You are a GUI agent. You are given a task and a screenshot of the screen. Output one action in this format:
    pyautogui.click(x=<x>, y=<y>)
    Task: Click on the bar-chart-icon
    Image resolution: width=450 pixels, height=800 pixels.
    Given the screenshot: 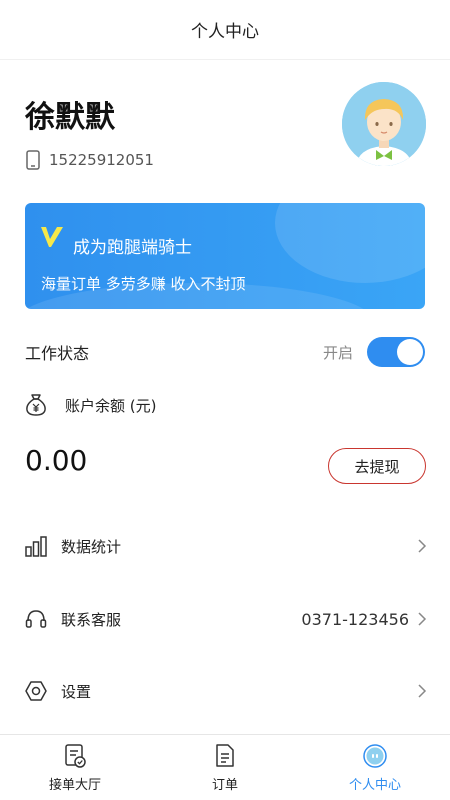 What is the action you would take?
    pyautogui.click(x=36, y=546)
    